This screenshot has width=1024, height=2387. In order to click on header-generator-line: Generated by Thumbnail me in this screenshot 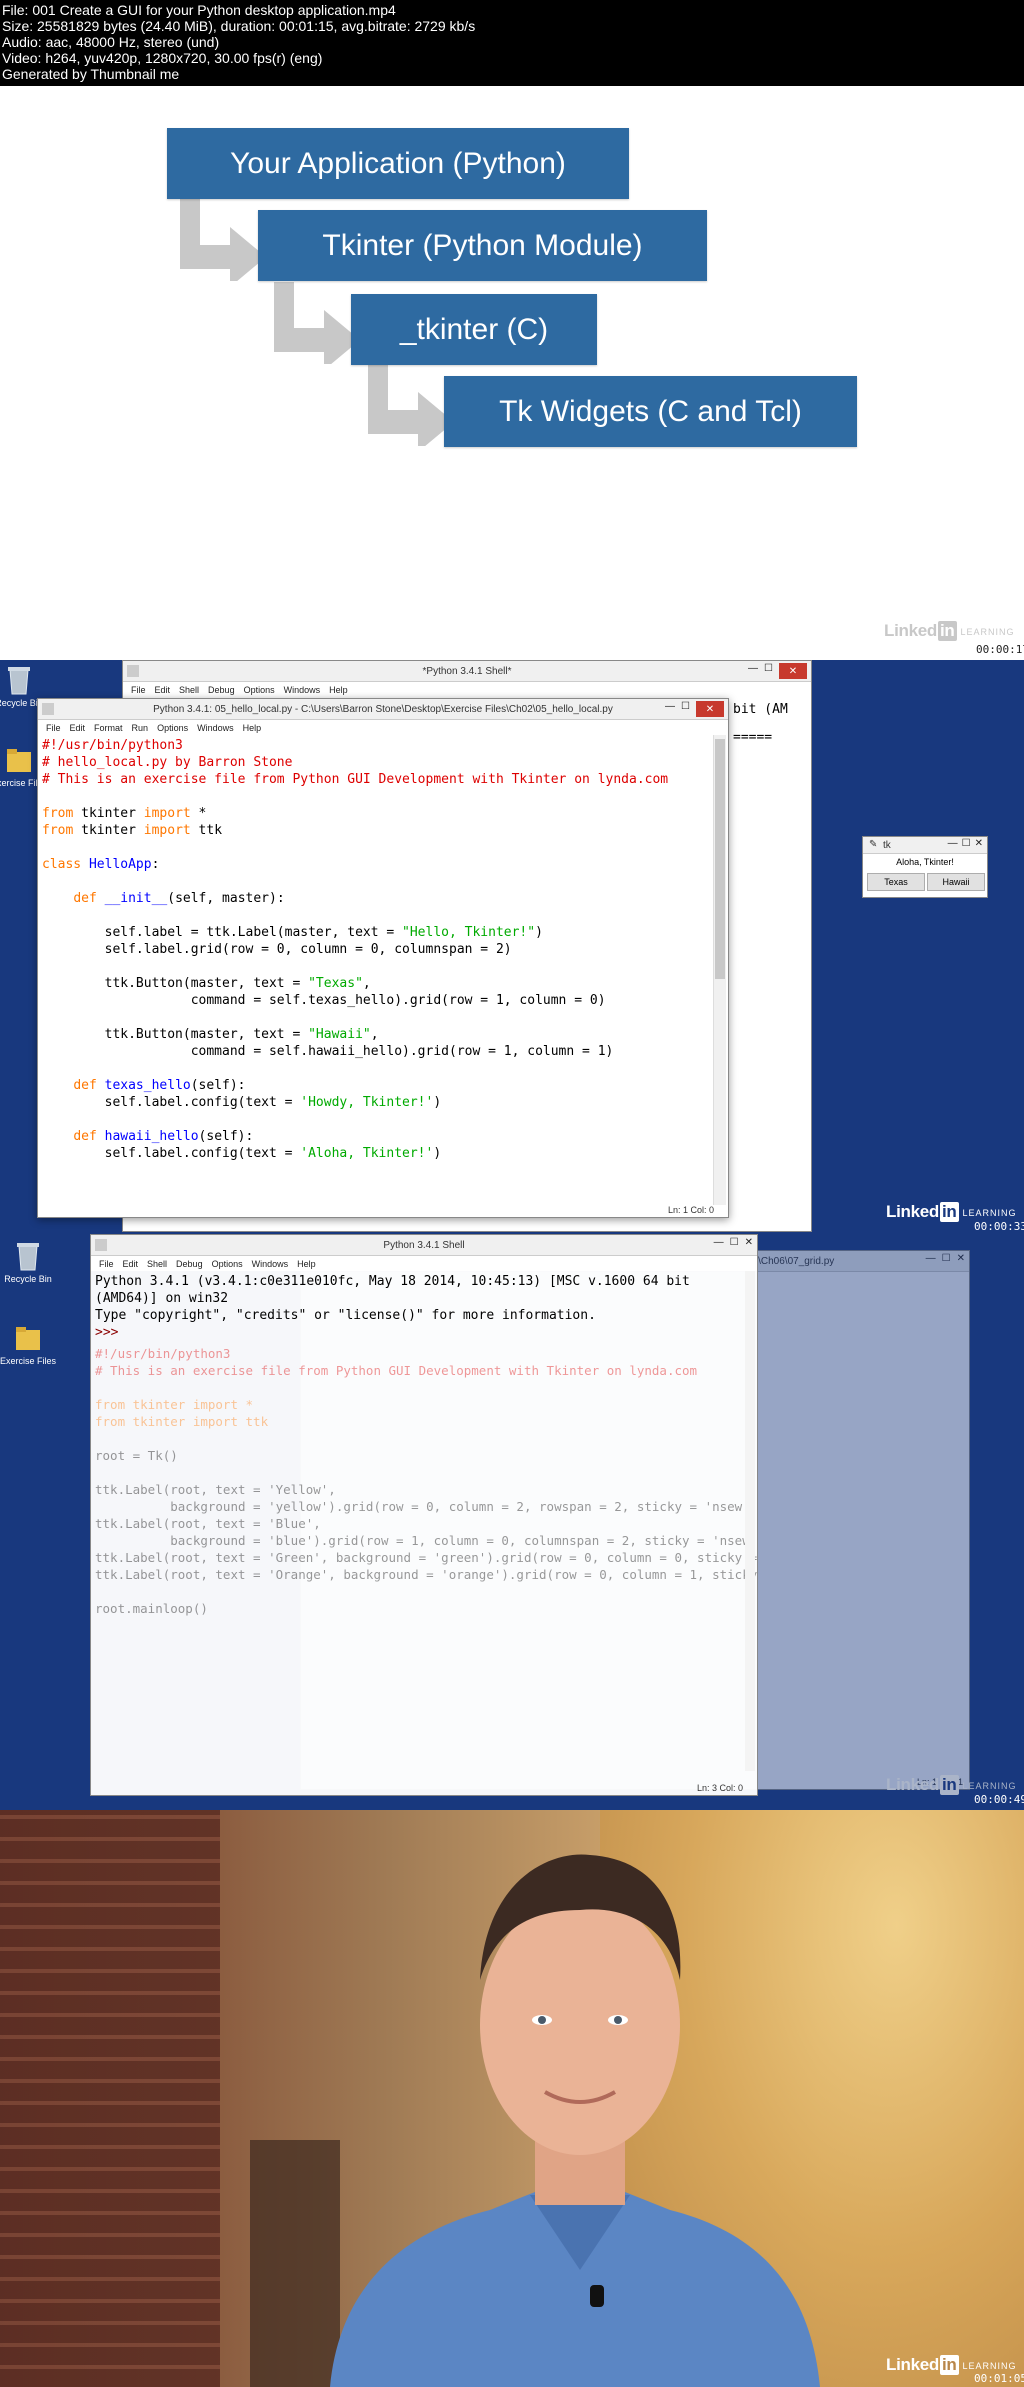, I will do `click(91, 74)`.